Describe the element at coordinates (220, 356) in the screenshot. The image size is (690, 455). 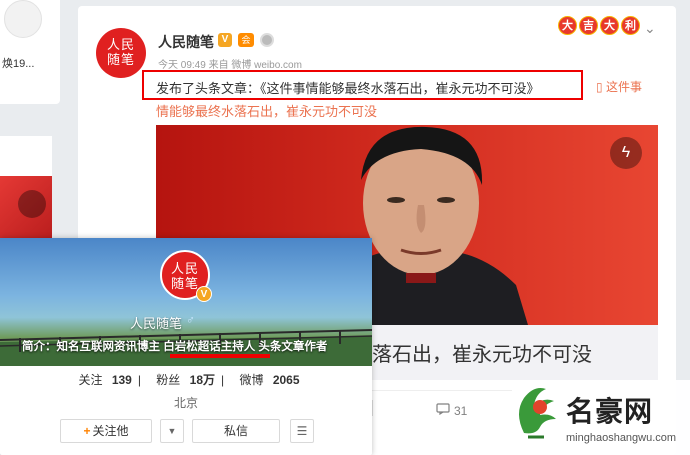
I see `highlight-underline` at that location.